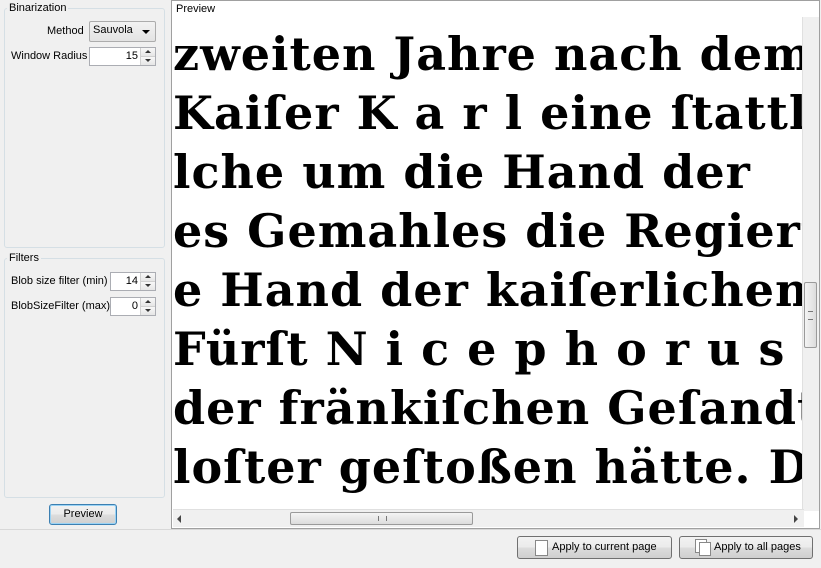  What do you see at coordinates (479, 349) in the screenshot?
I see `document-line: Fürſt N i c e p h o r u s` at bounding box center [479, 349].